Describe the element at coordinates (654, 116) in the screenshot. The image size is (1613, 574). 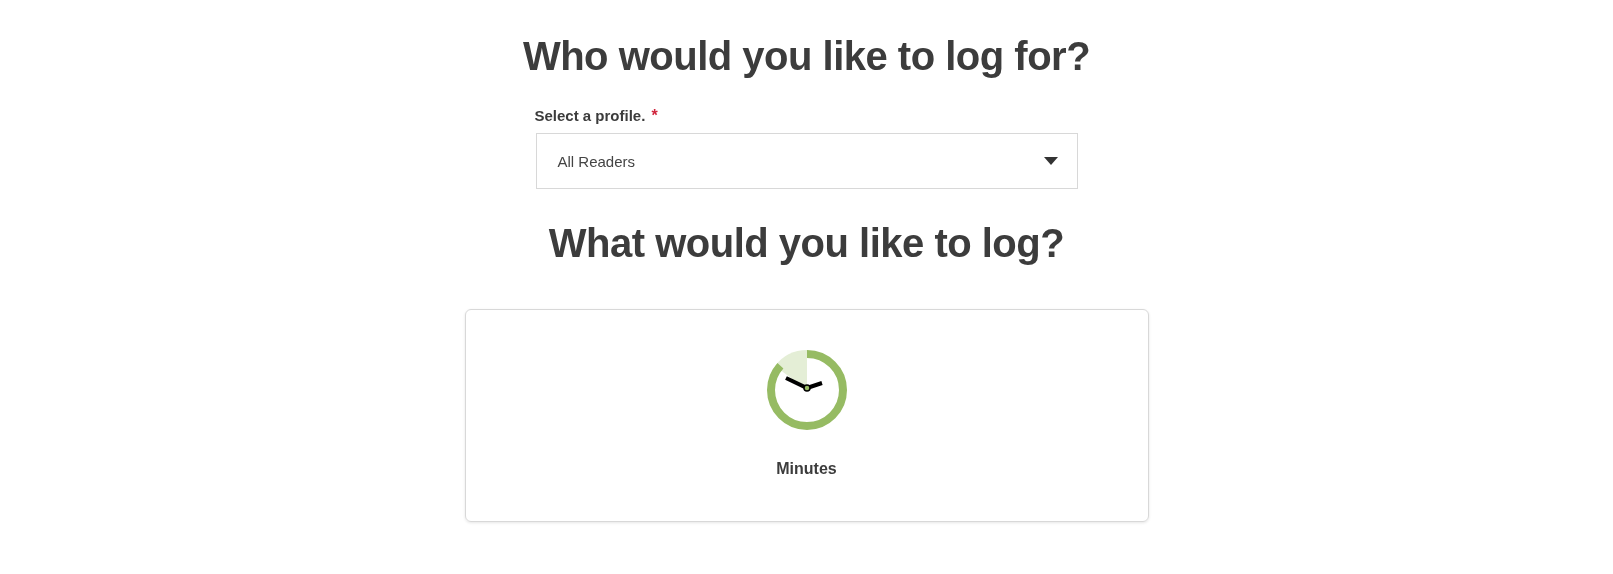
I see `required-mark: *` at that location.